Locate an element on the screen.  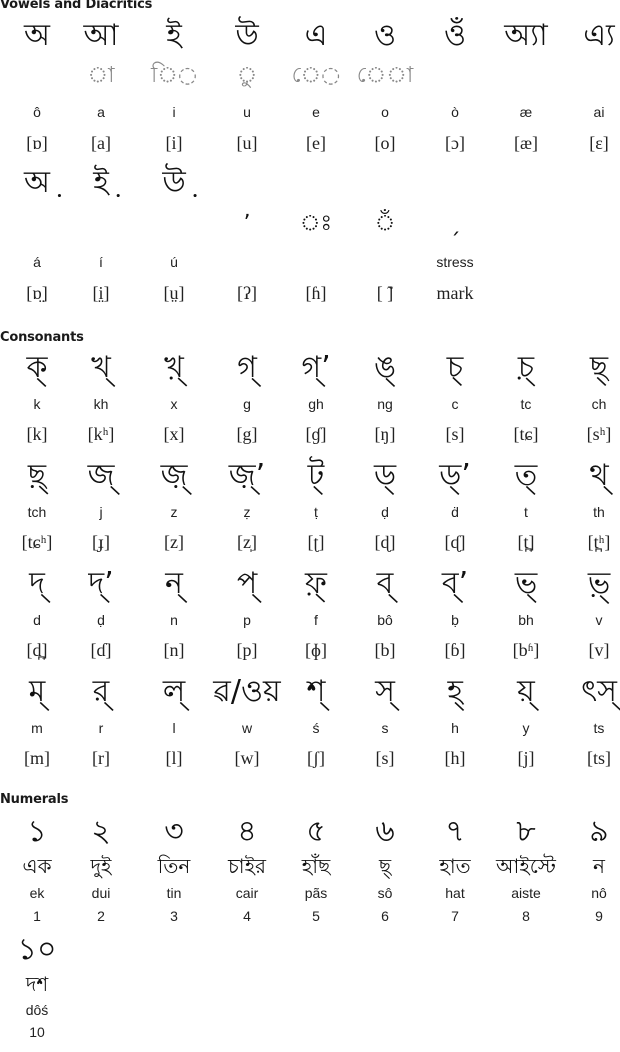
consonant-ipa-row: [m] [r] [l] [w] [ʃ] [s] [h] [j] [ts] is located at coordinates (310, 761).